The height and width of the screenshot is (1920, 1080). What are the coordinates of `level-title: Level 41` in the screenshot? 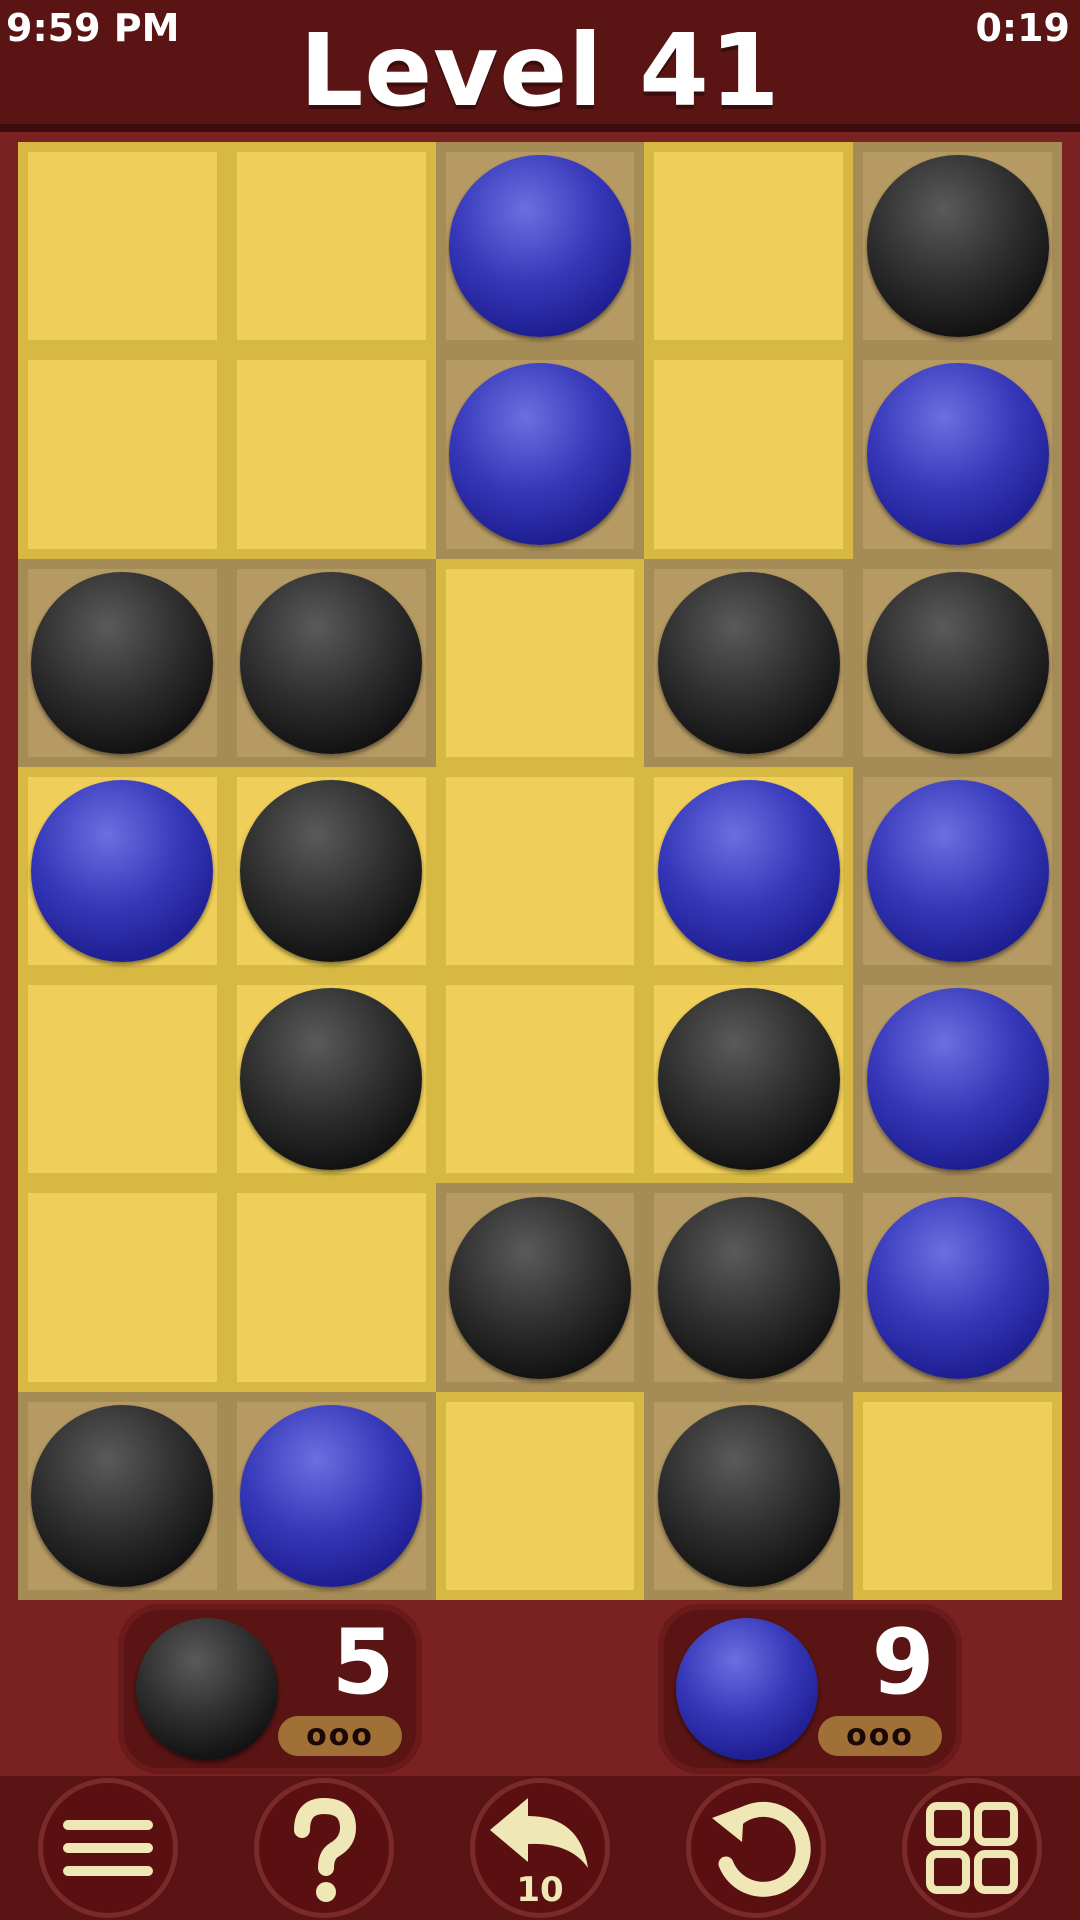 It's located at (540, 70).